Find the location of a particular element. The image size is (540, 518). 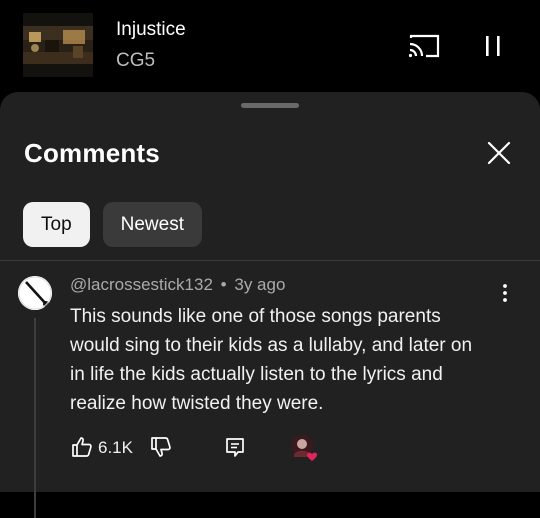

thumbs-up-icon is located at coordinates (82, 447).